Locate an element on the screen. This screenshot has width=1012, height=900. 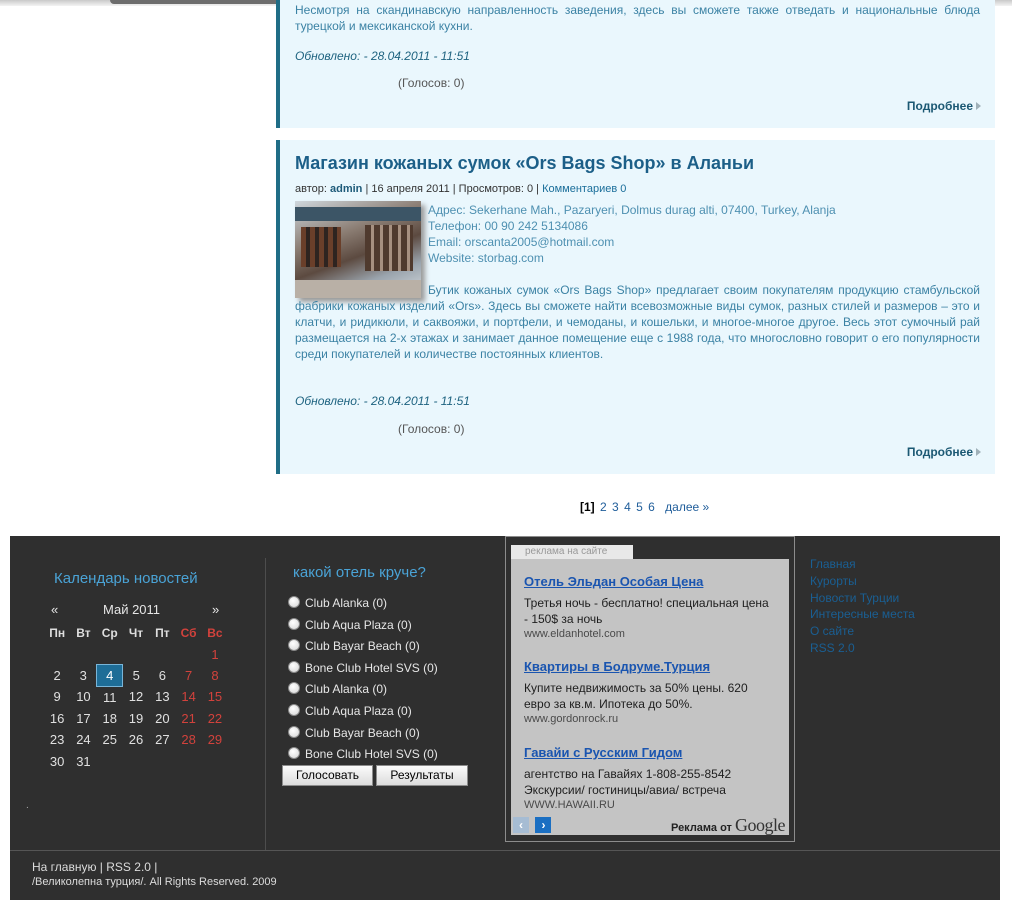
footer-rss-link: RSS 2.0 is located at coordinates (128, 867).